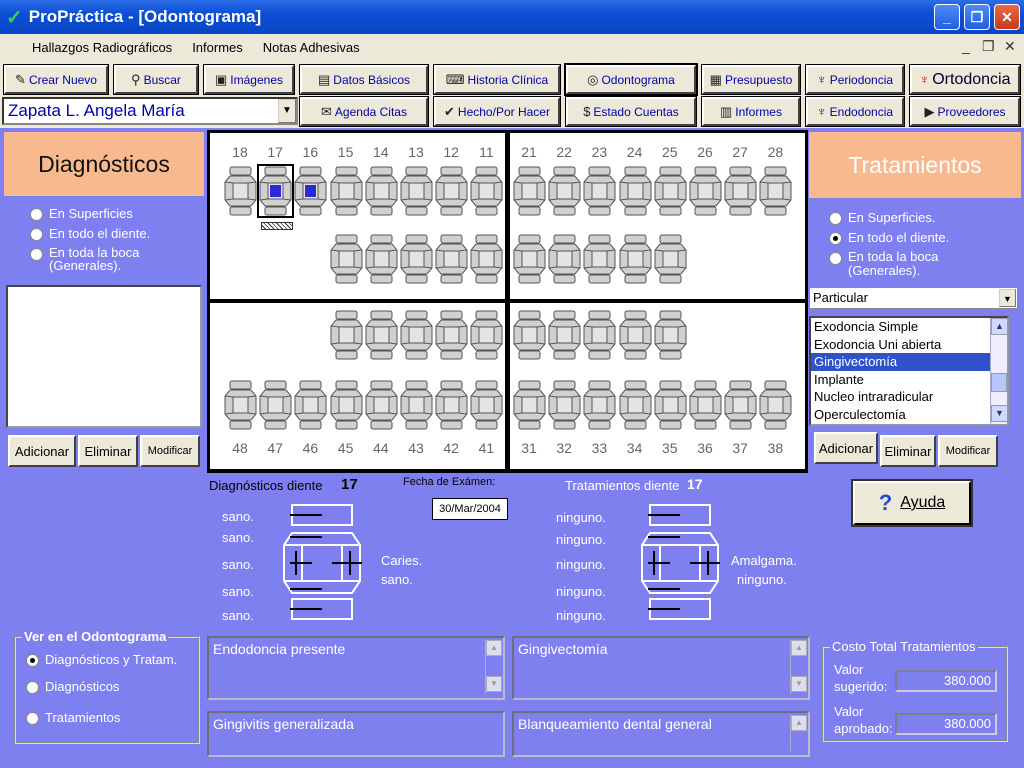 The height and width of the screenshot is (768, 1024). Describe the element at coordinates (909, 327) in the screenshot. I see `list-item: Exodoncia Simple` at that location.